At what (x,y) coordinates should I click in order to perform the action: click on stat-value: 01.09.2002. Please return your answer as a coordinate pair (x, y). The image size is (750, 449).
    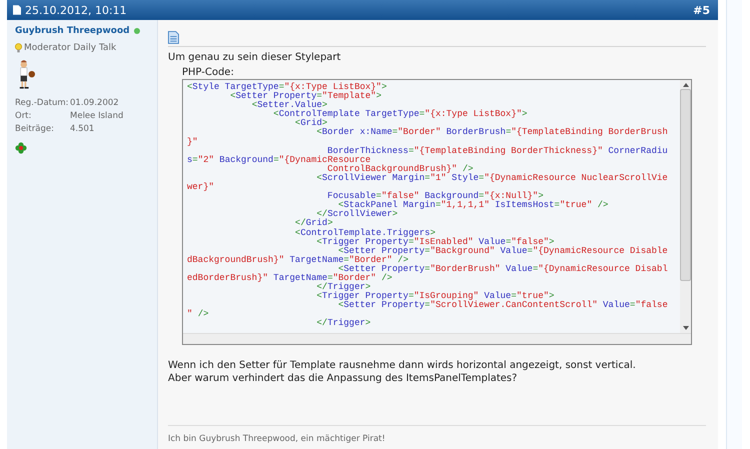
    Looking at the image, I should click on (94, 103).